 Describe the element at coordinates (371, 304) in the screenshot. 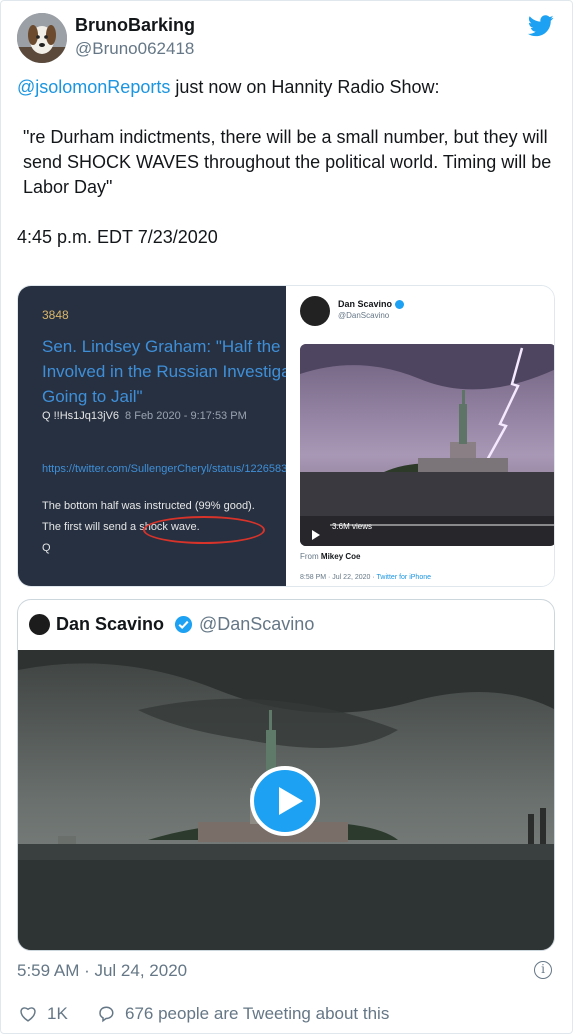

I see `screenshot-name: Dan Scavino` at that location.